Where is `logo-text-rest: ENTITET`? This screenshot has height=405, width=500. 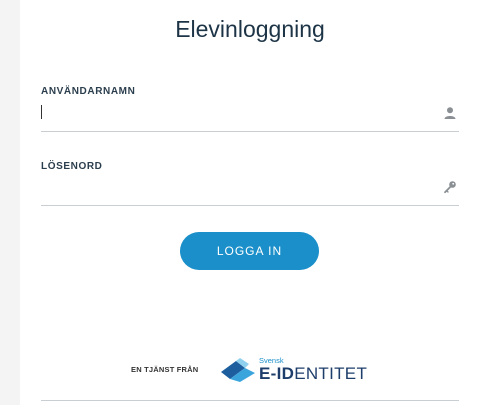
logo-text-rest: ENTITET is located at coordinates (331, 373).